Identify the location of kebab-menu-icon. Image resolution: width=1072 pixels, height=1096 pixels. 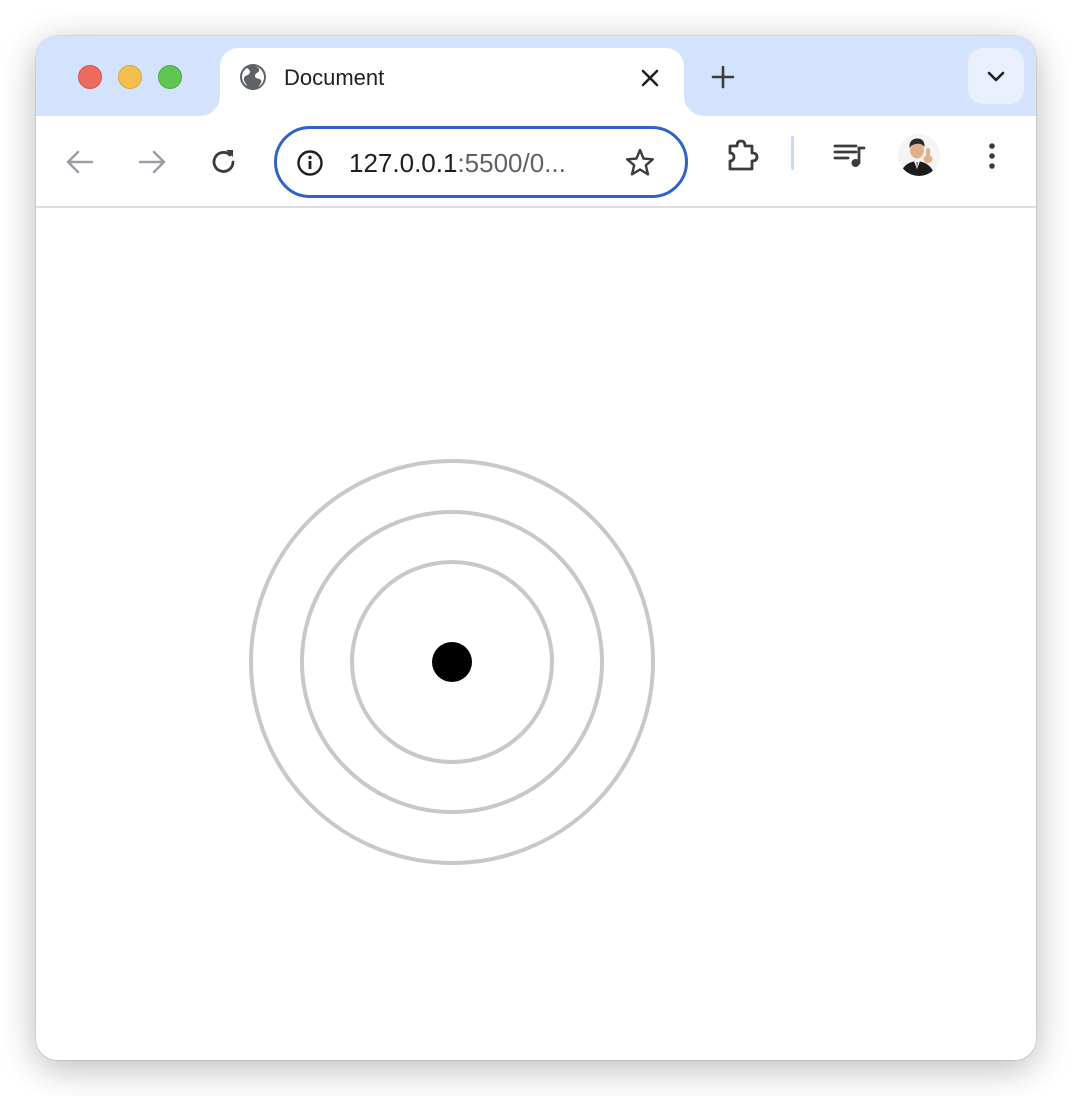
(992, 156).